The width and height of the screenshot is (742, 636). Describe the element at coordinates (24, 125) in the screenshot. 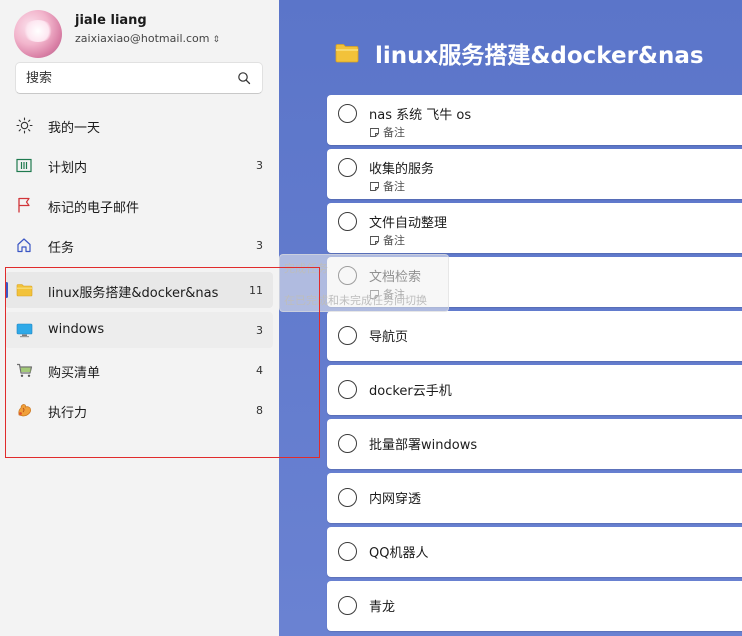

I see `sun-icon` at that location.